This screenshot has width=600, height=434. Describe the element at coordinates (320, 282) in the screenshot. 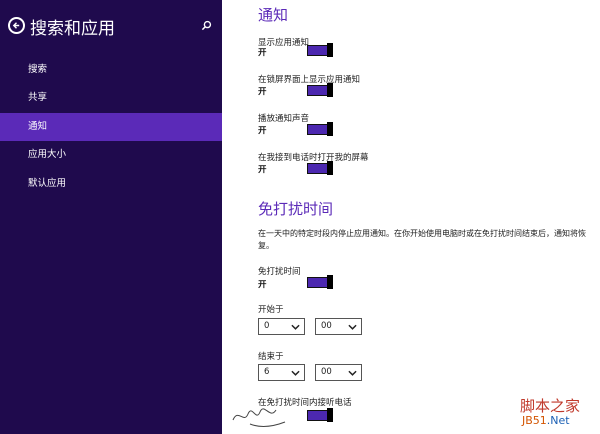

I see `quiet-hours-toggle` at that location.